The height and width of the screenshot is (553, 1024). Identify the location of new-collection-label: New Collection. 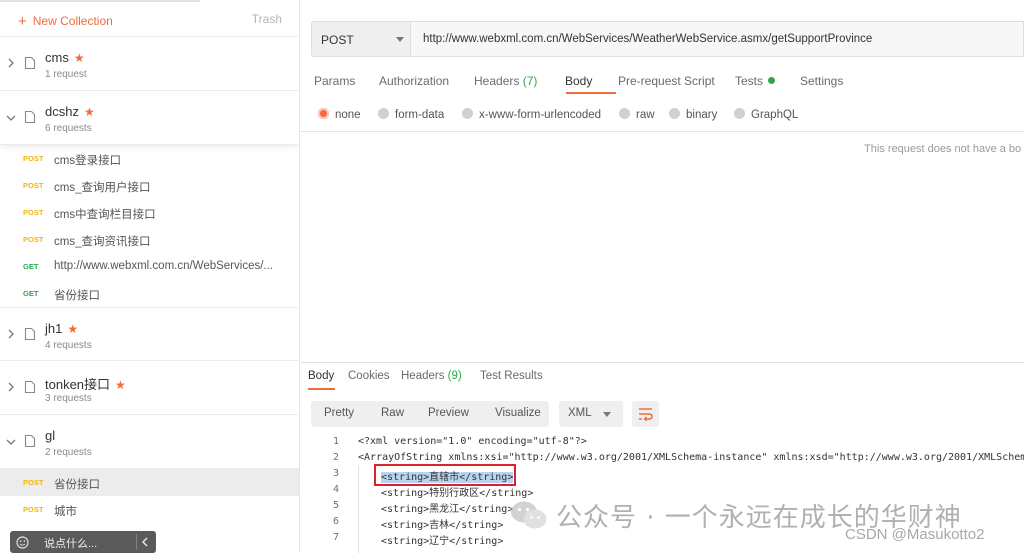
(72, 21).